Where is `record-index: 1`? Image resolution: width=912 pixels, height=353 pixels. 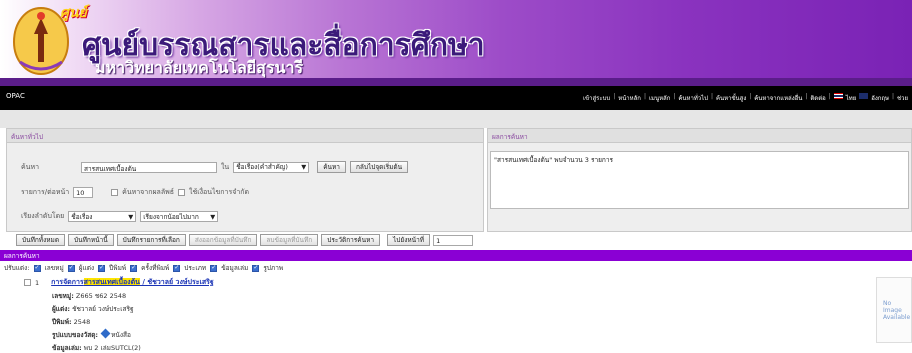
record-index: 1 is located at coordinates (37, 282).